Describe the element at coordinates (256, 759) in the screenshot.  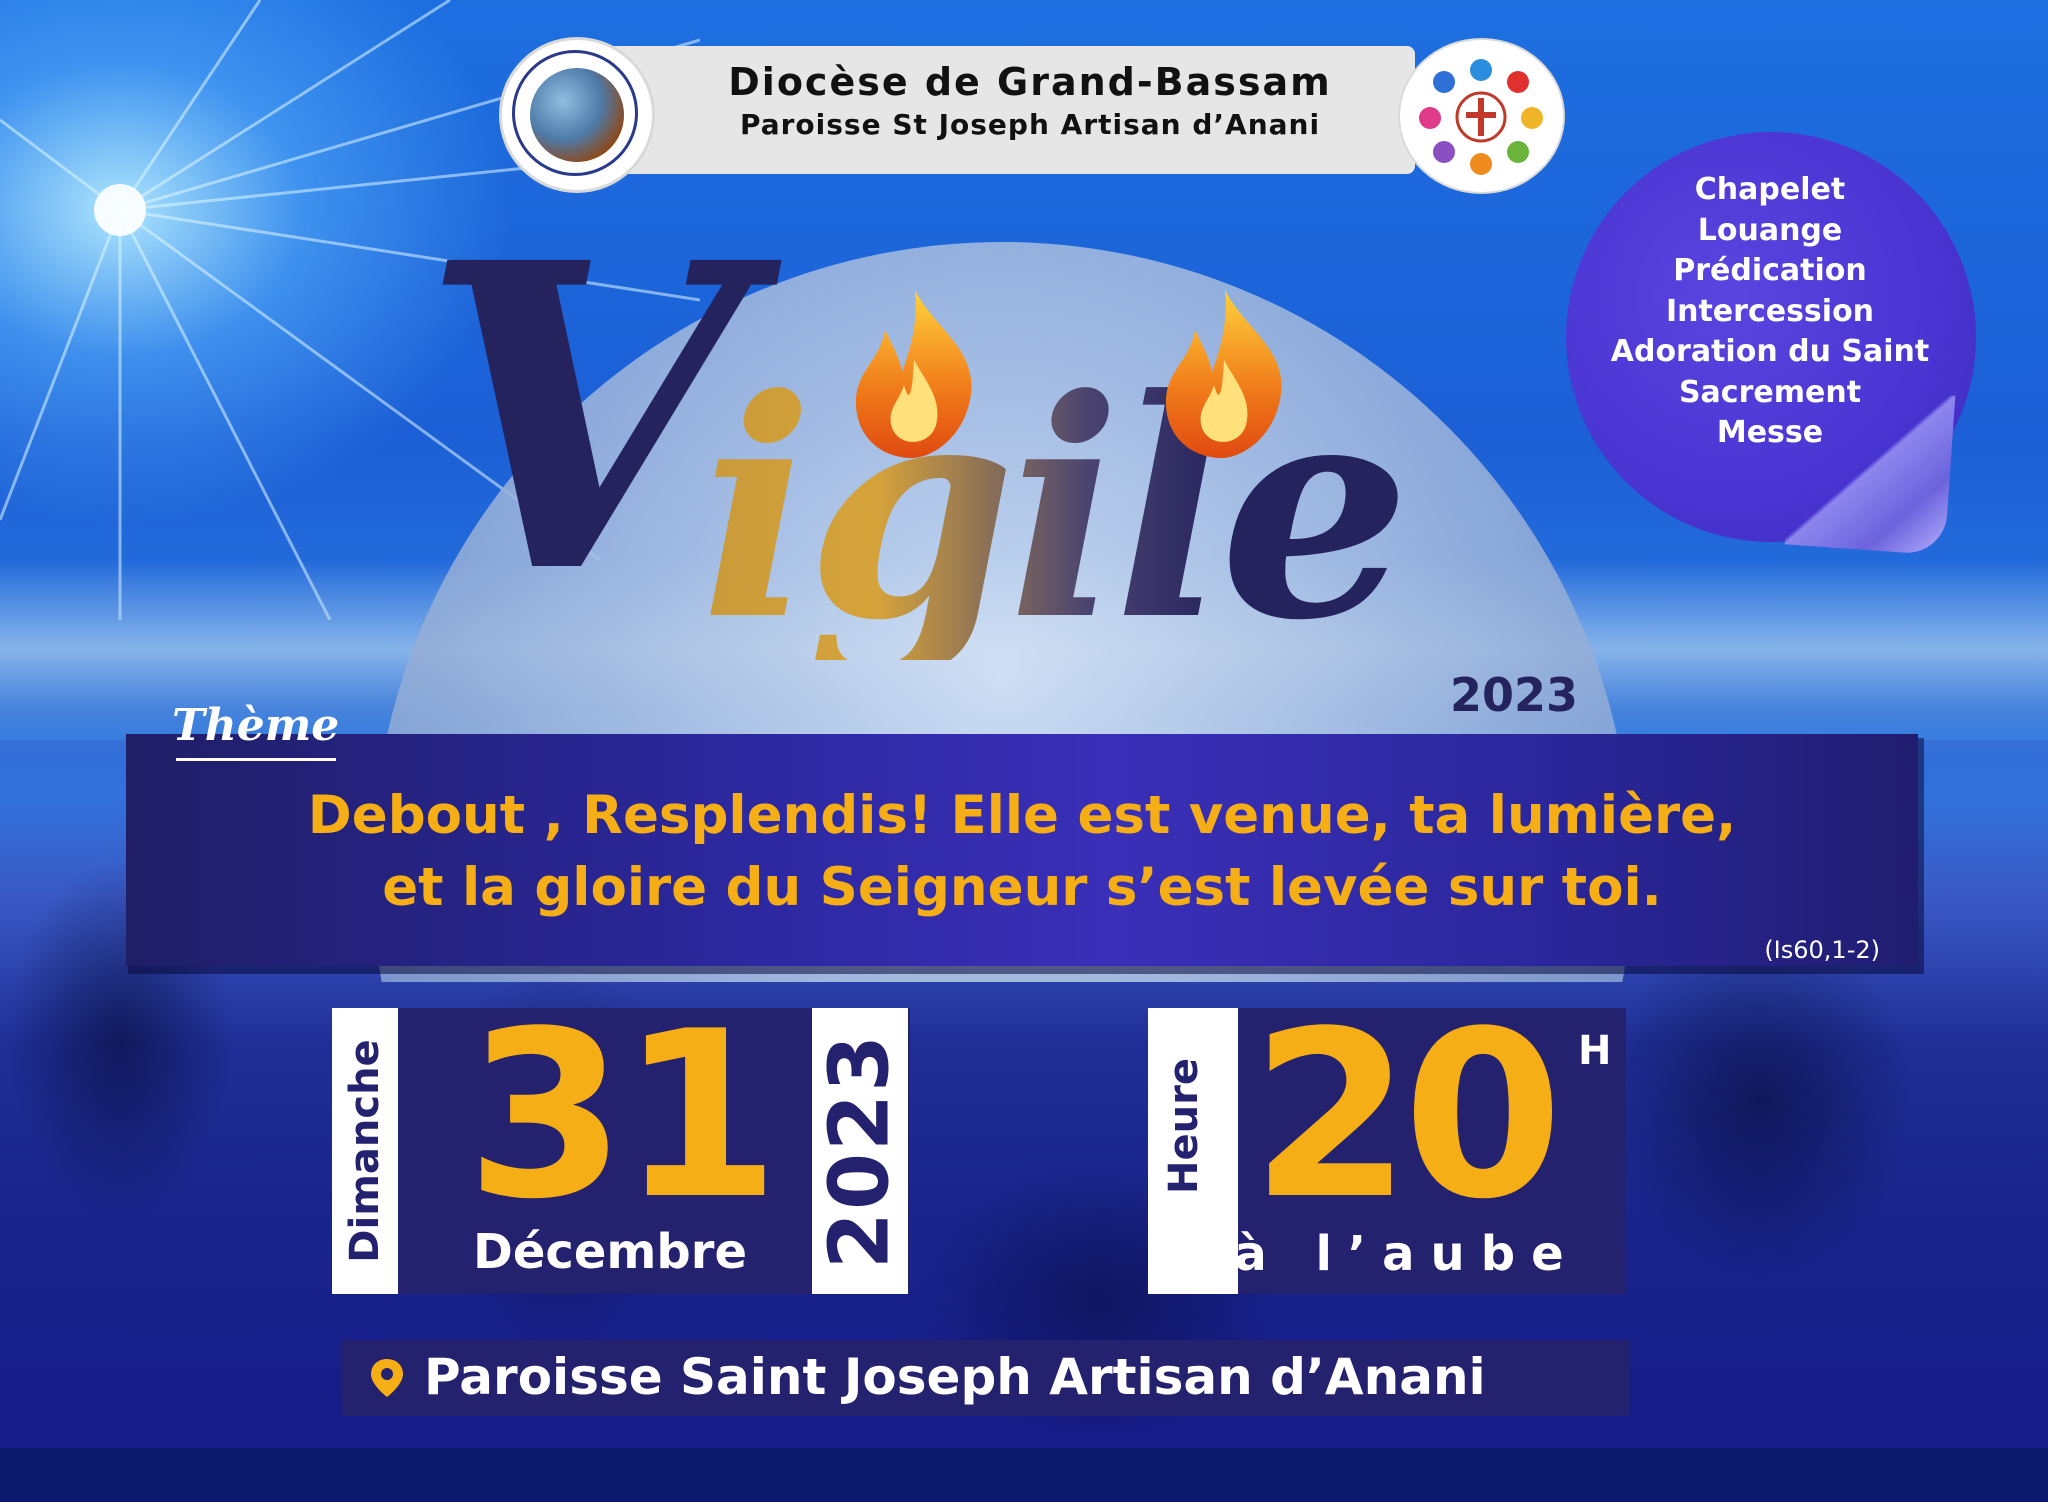
I see `theme-label-underline` at that location.